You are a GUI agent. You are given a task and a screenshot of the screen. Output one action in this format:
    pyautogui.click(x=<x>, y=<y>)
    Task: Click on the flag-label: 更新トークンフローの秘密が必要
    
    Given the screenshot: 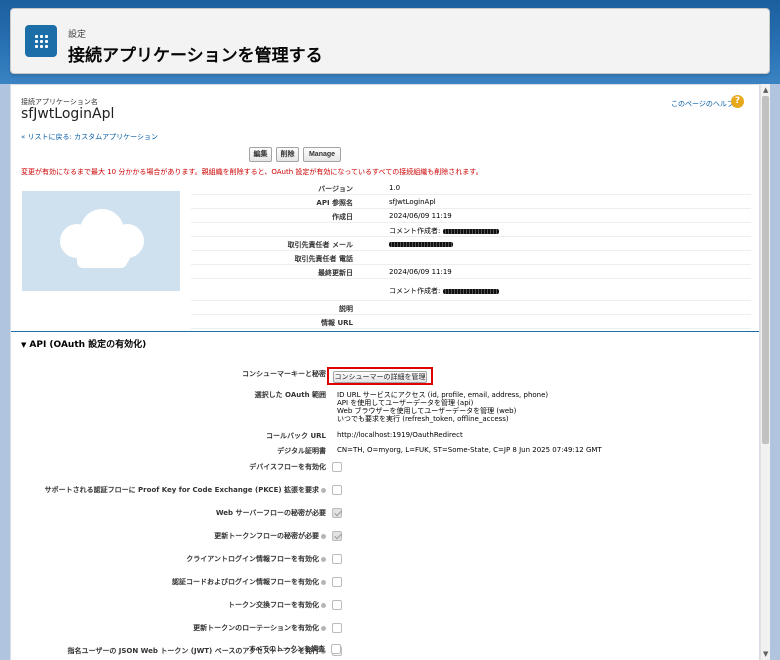 What is the action you would take?
    pyautogui.click(x=270, y=536)
    